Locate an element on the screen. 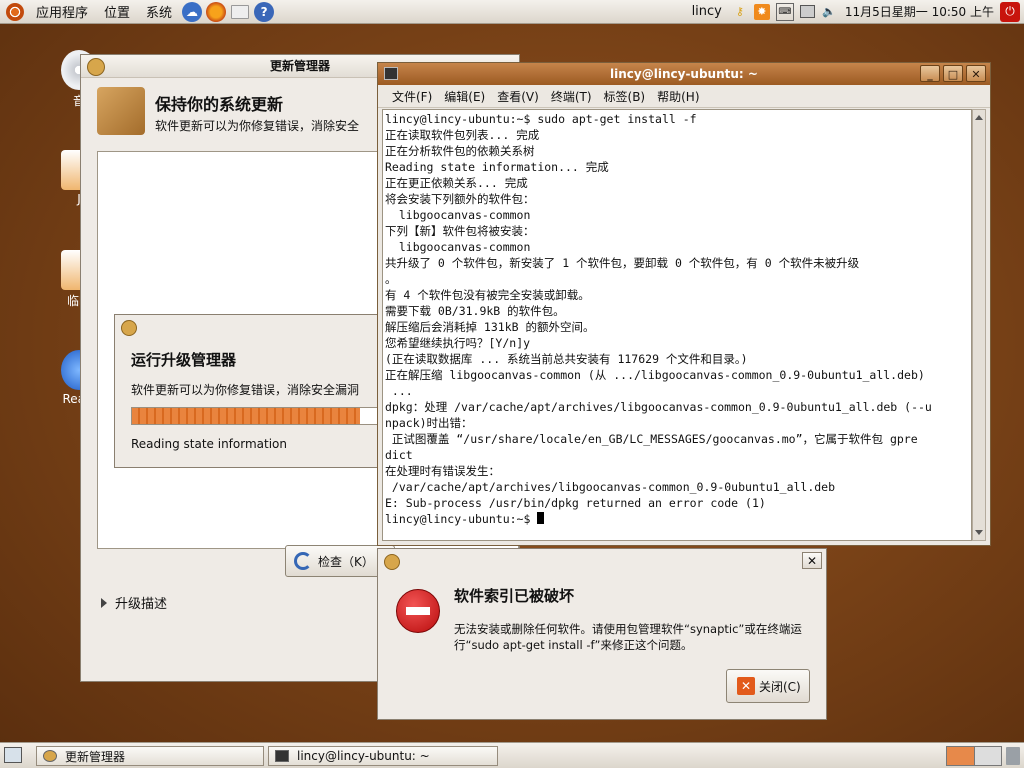 Image resolution: width=1024 pixels, height=768 pixels. progress-dialog-description: 软件更新可以为你修复错误，消除安全漏洞 is located at coordinates (245, 390).